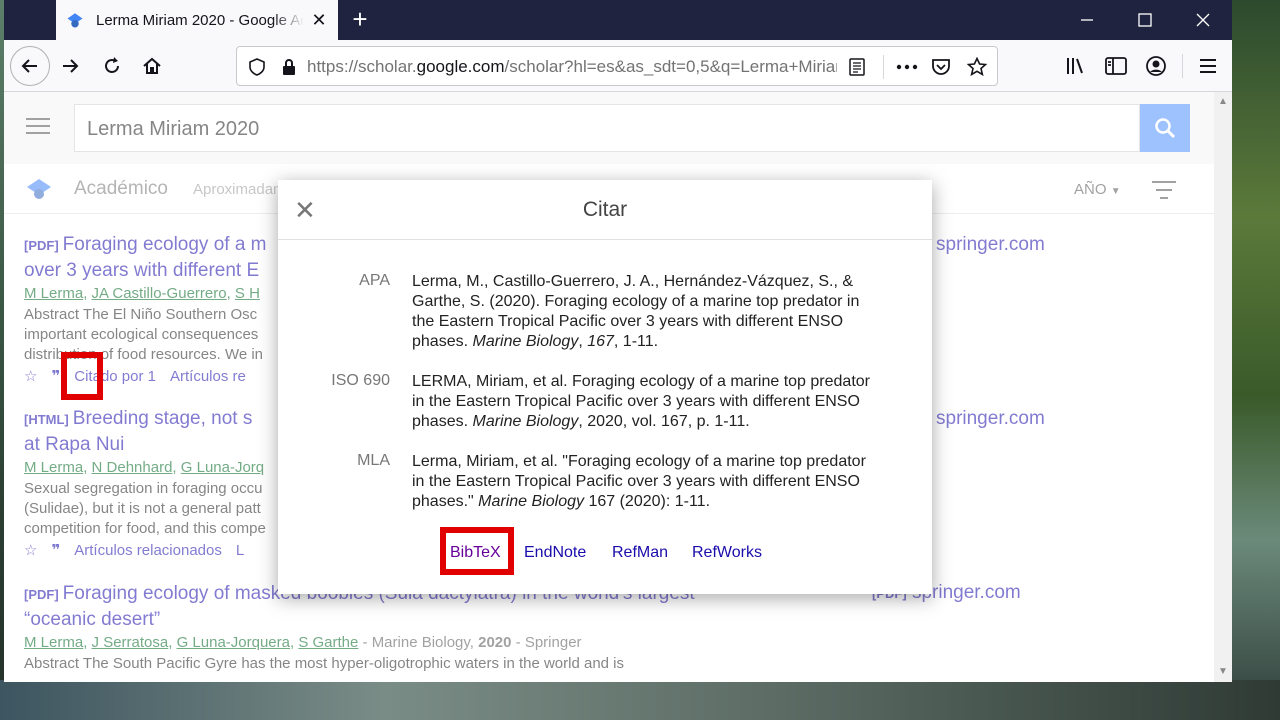 This screenshot has height=720, width=1280. What do you see at coordinates (857, 67) in the screenshot?
I see `reader-view-icon` at bounding box center [857, 67].